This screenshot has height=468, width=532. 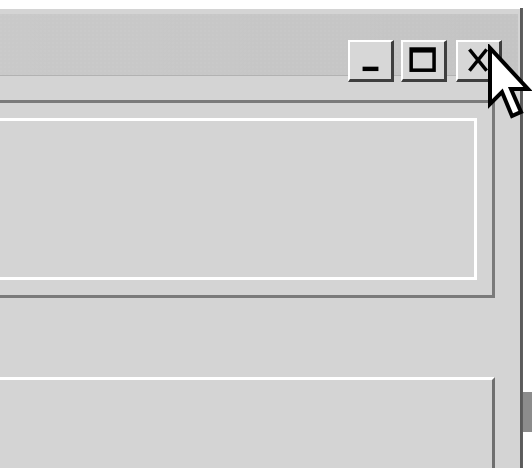 What do you see at coordinates (527, 412) in the screenshot?
I see `background-strip-right` at bounding box center [527, 412].